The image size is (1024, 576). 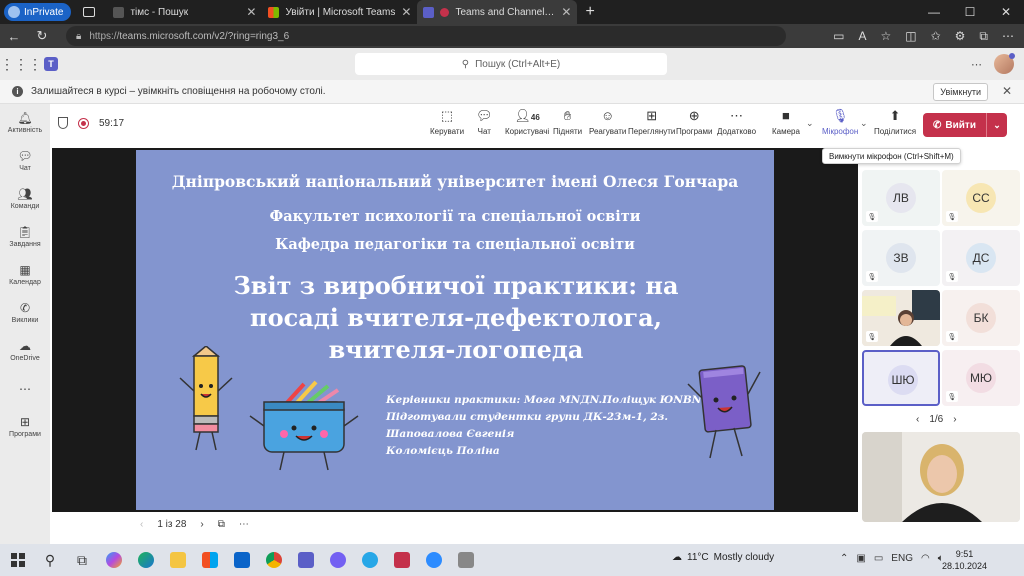 I want to click on close-banner-icon: ✕, so click(x=1007, y=91).